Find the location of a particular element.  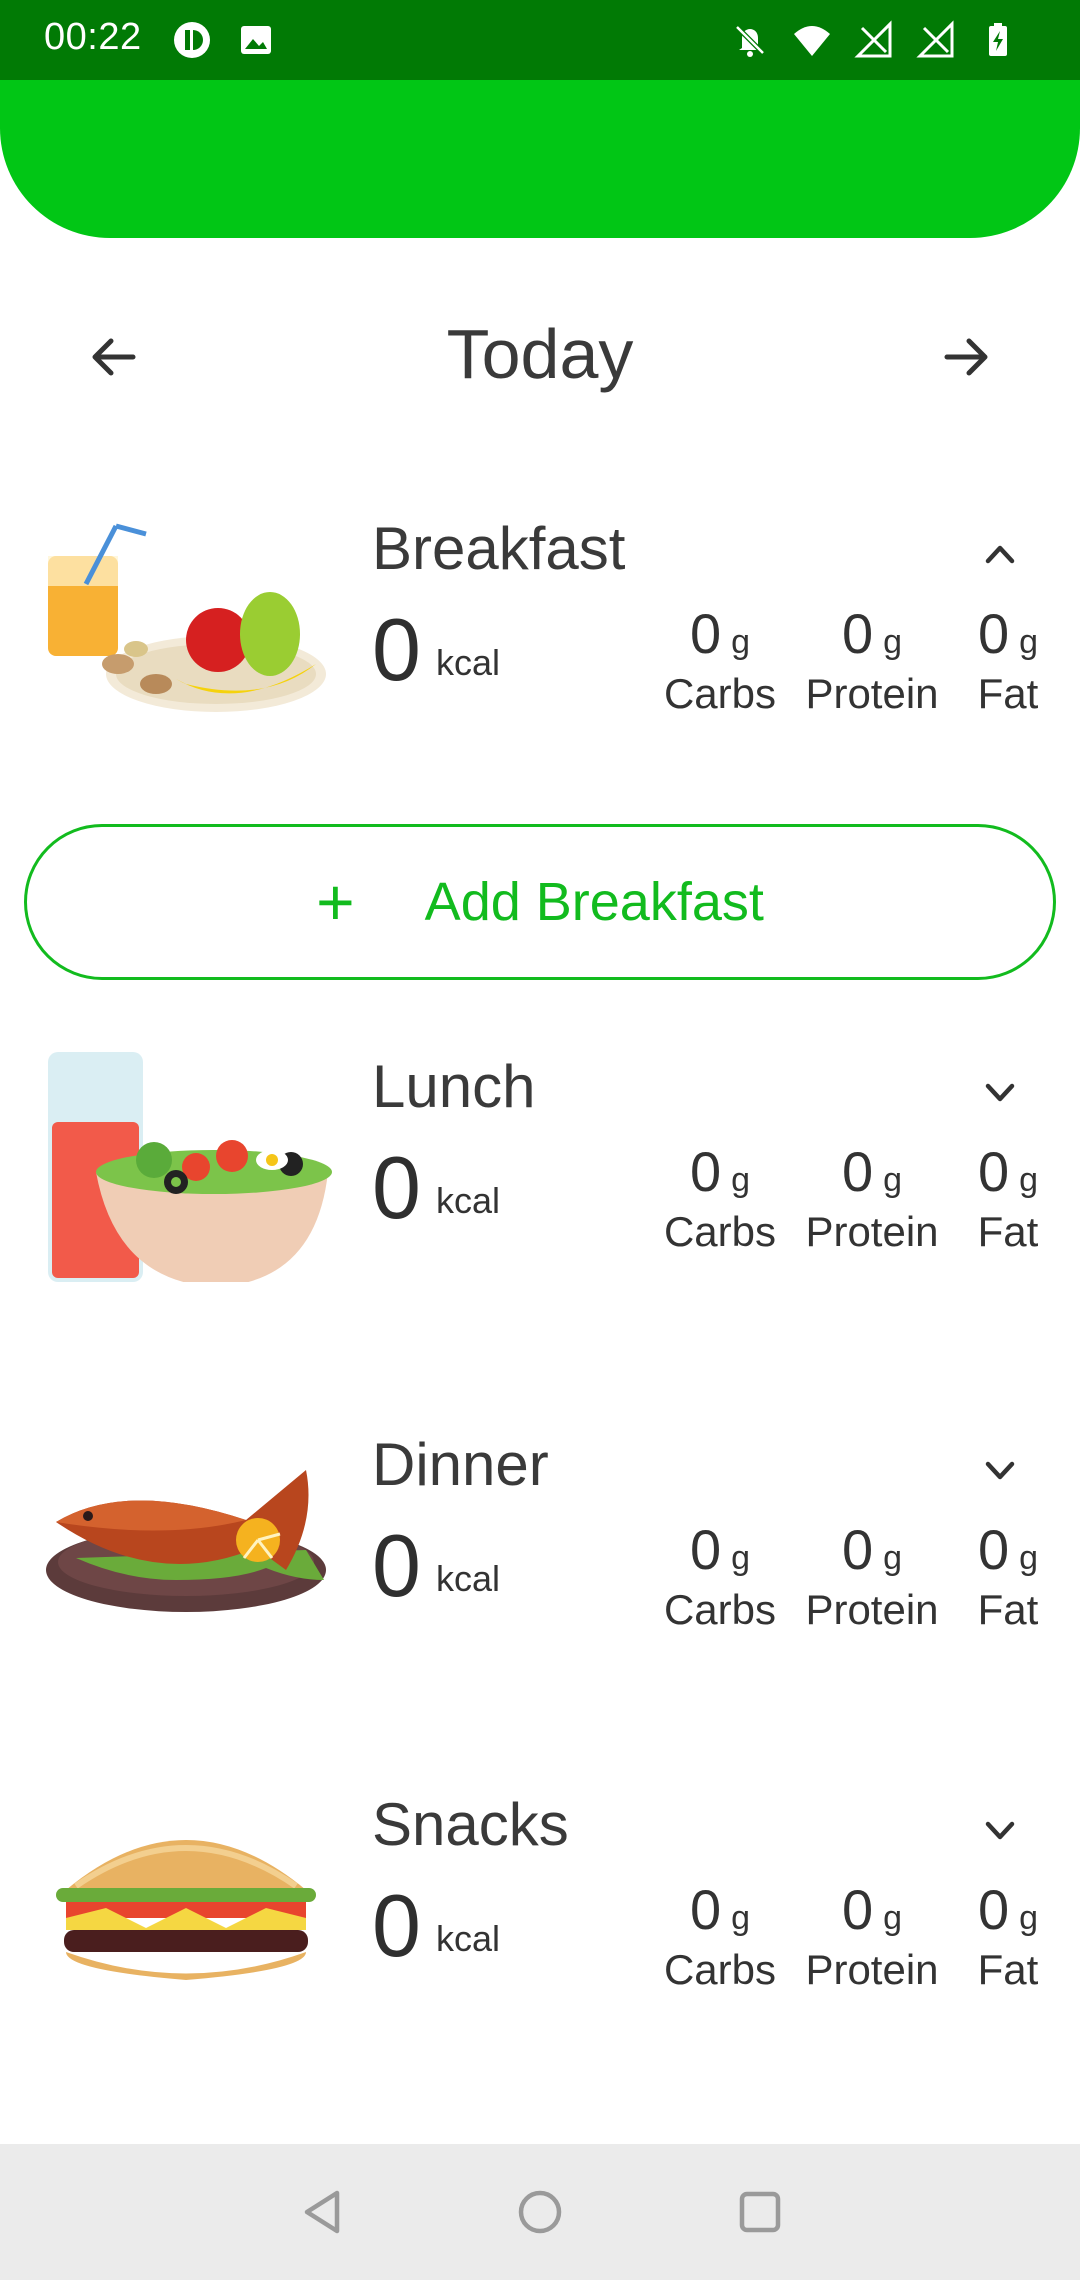

status-time: 00:22 is located at coordinates (93, 37).